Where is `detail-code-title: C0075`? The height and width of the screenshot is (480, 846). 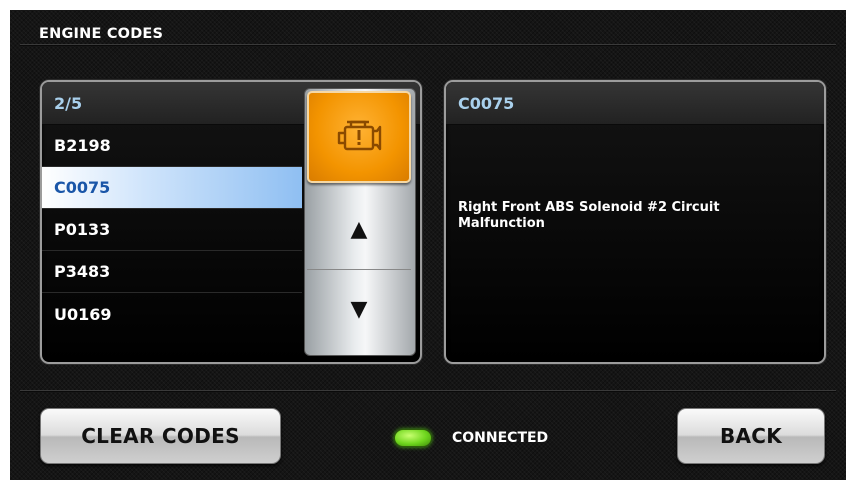
detail-code-title: C0075 is located at coordinates (635, 103).